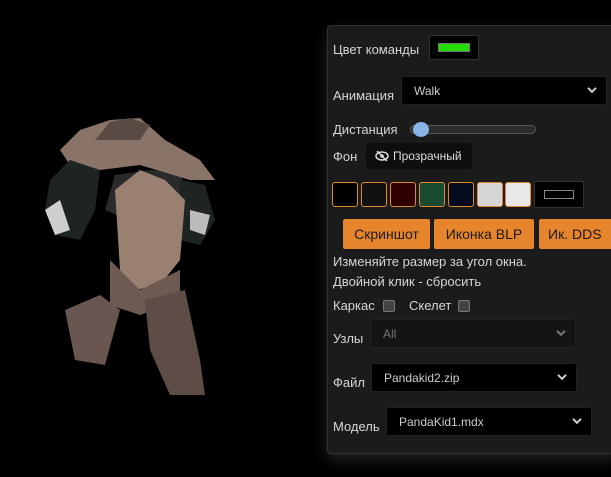 The width and height of the screenshot is (611, 477). I want to click on background-label: Фон, so click(345, 156).